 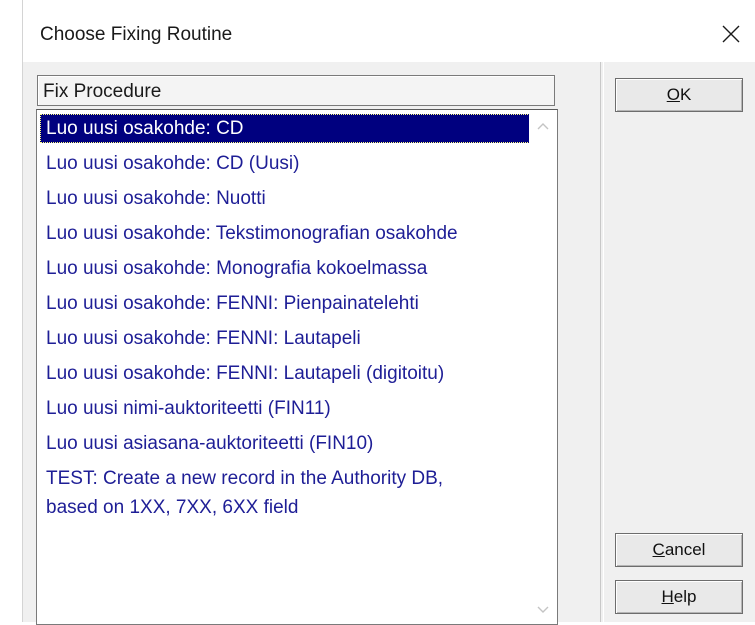 What do you see at coordinates (136, 34) in the screenshot?
I see `dialog-title: Choose Fixing Routine` at bounding box center [136, 34].